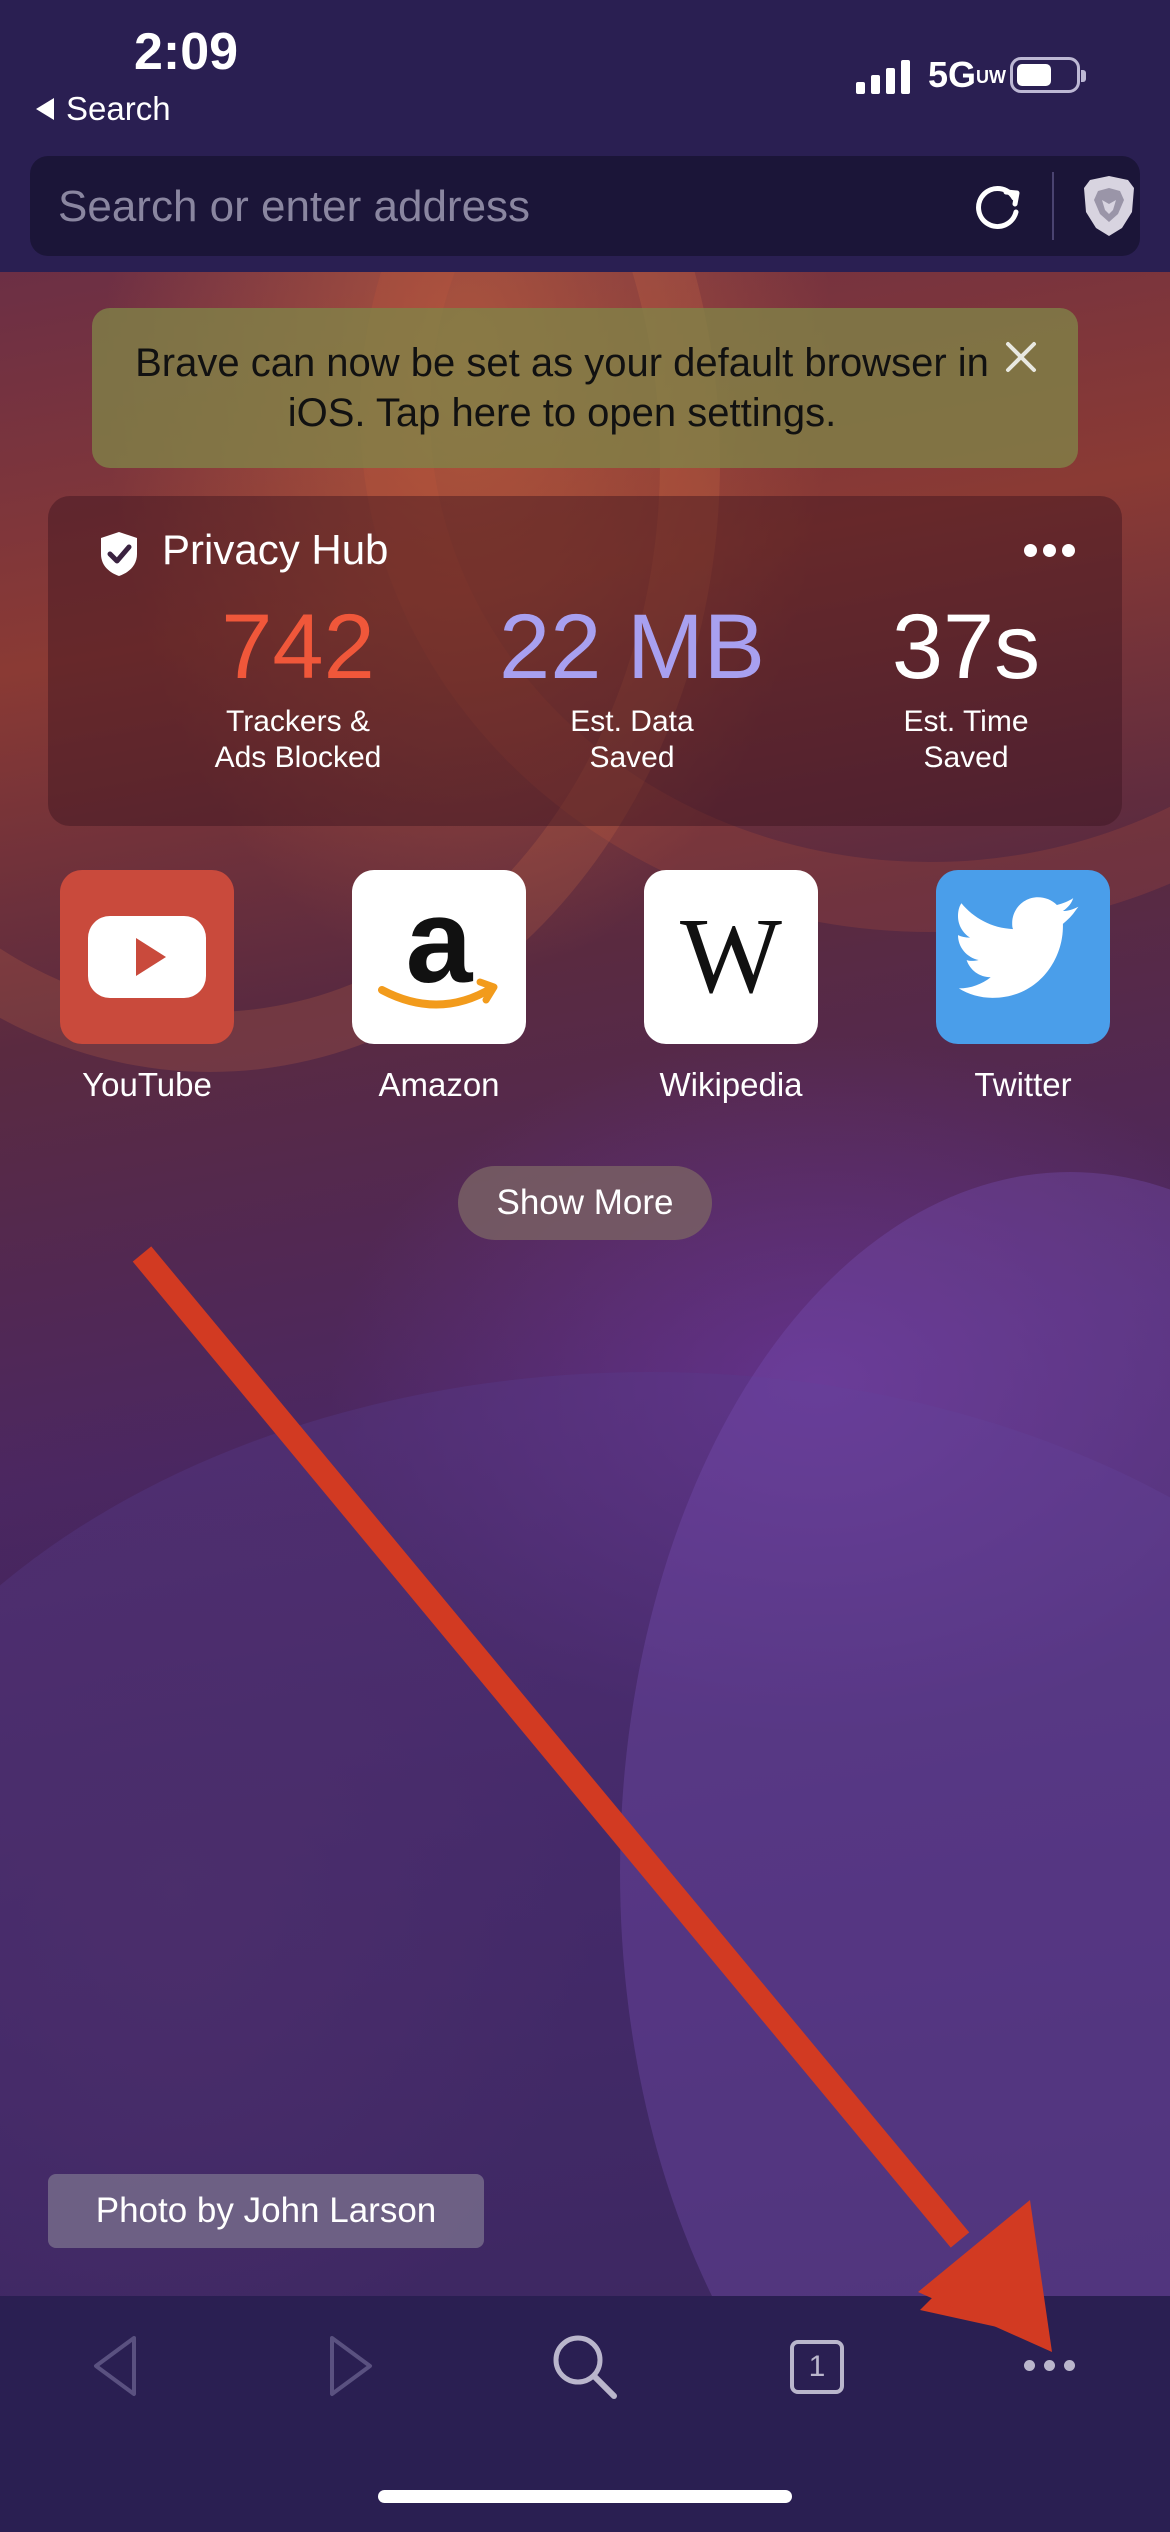 Image resolution: width=1170 pixels, height=2532 pixels. I want to click on stat-data-saved: 22 MB Est. Data Saved, so click(632, 684).